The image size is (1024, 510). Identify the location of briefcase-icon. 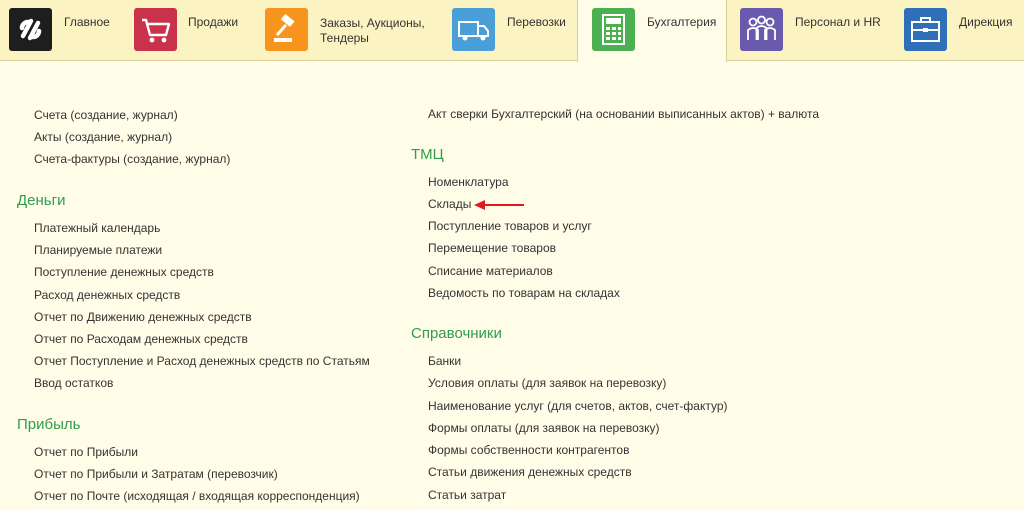
(925, 29).